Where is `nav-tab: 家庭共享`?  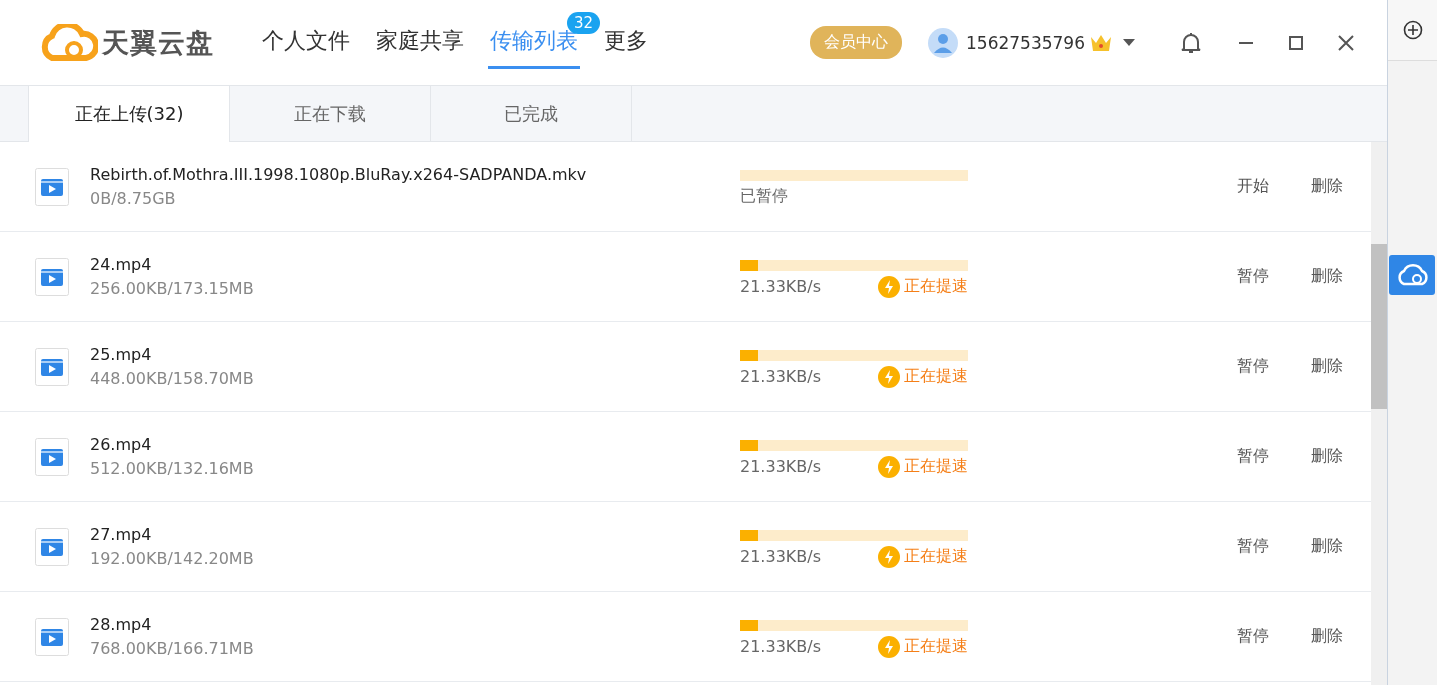 nav-tab: 家庭共享 is located at coordinates (420, 42).